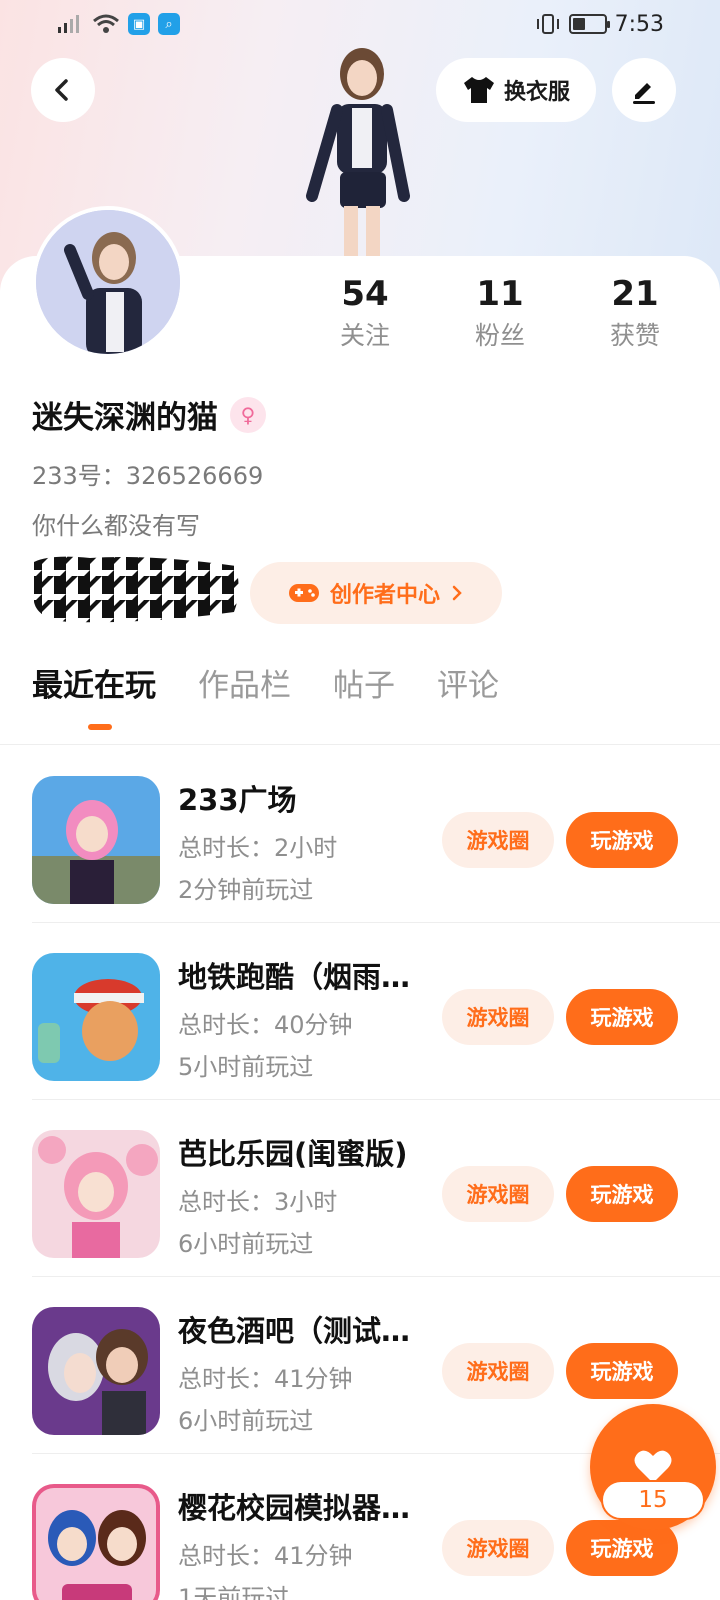  Describe the element at coordinates (478, 90) in the screenshot. I see `tshirt-icon` at that location.